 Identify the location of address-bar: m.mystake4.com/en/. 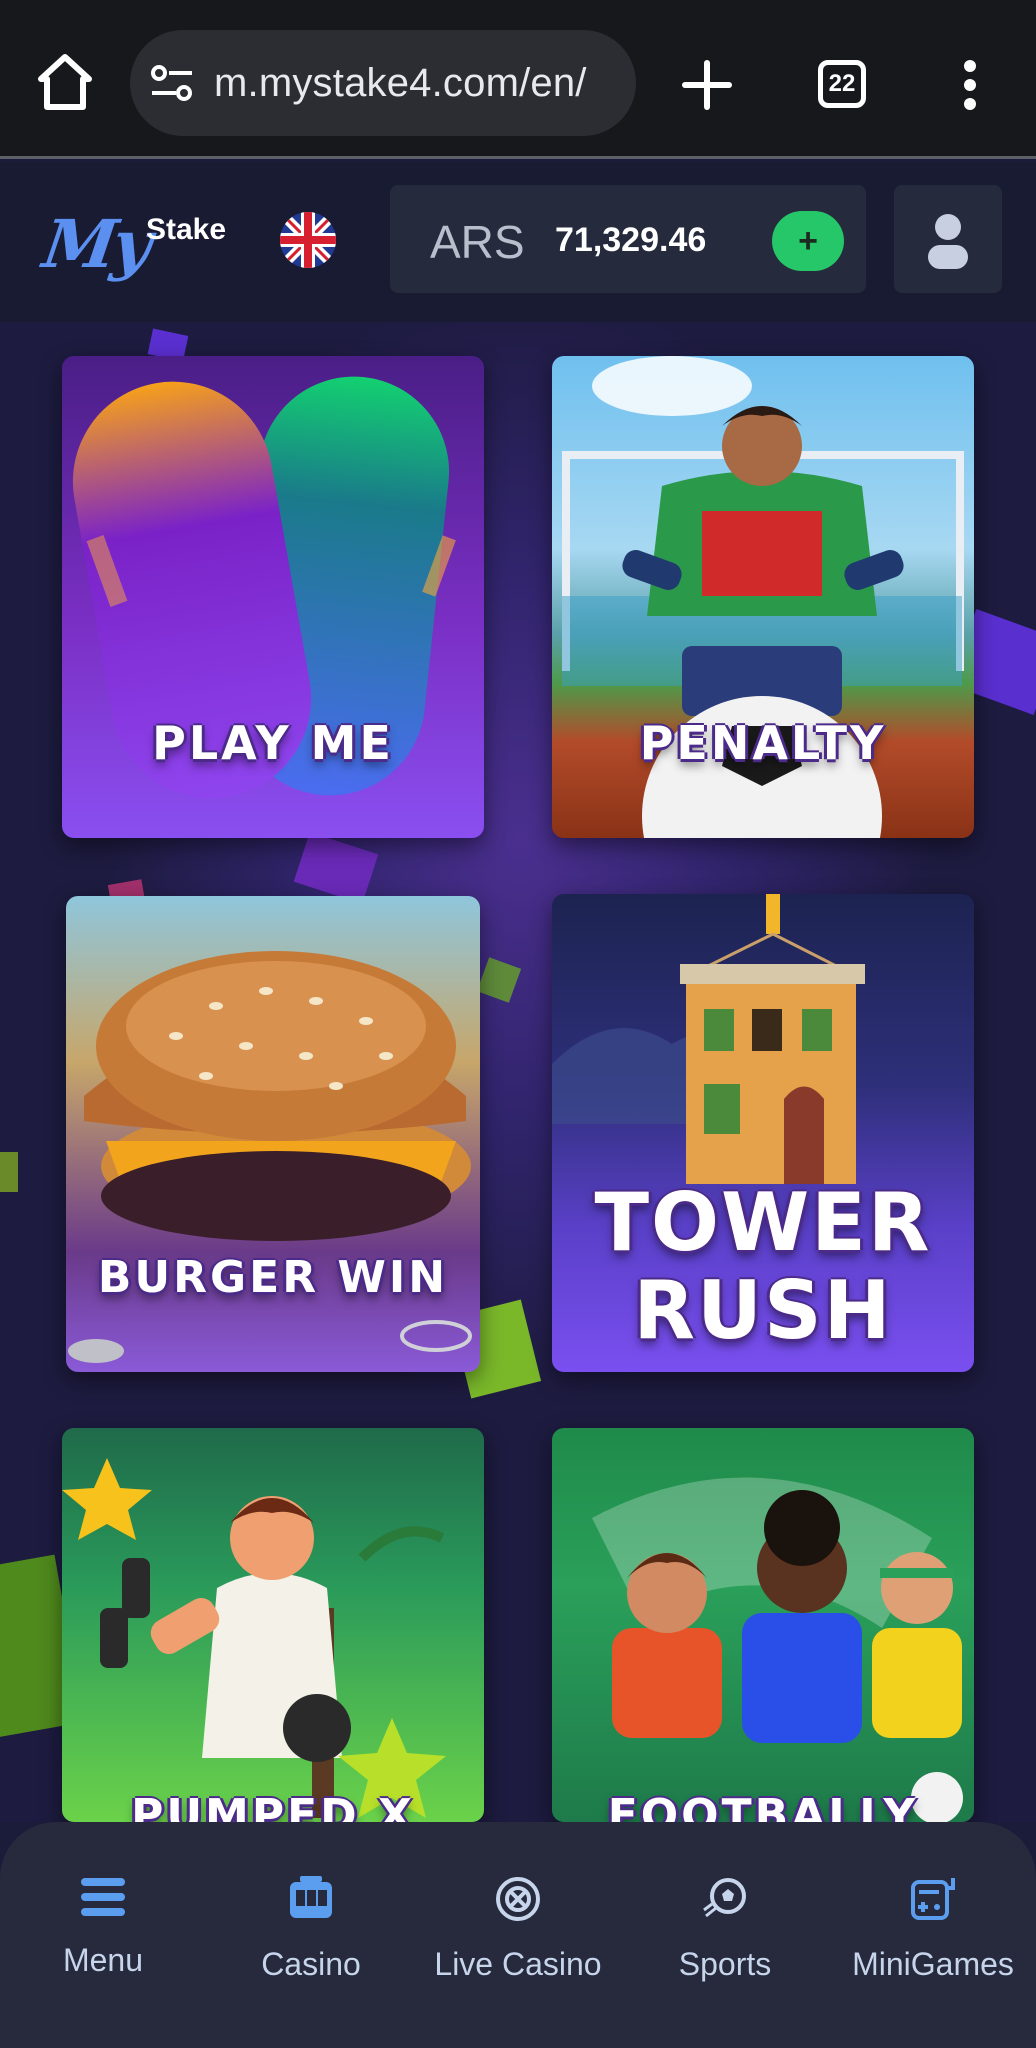
(383, 83).